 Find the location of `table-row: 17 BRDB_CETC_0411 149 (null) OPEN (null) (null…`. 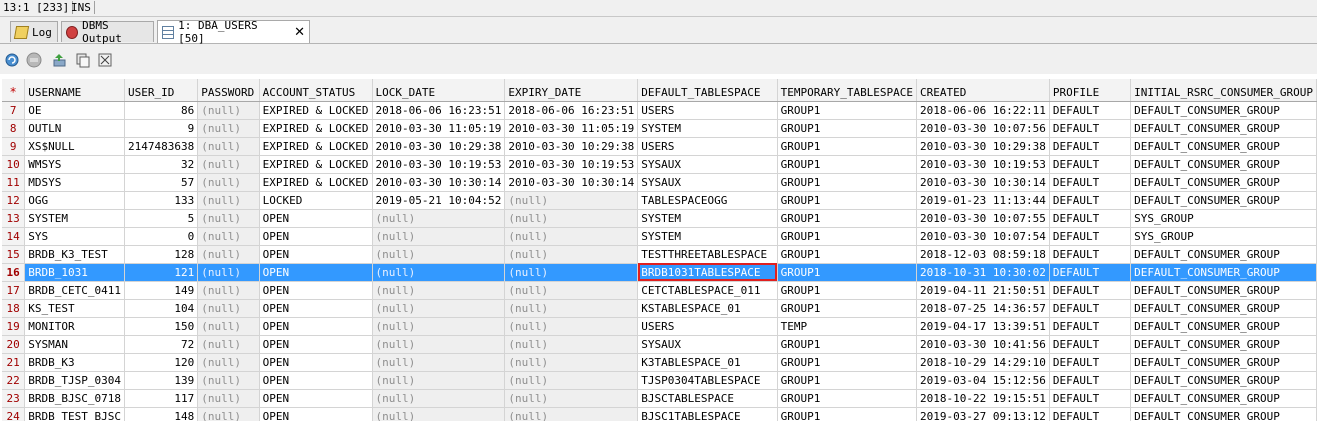

table-row: 17 BRDB_CETC_0411 149 (null) OPEN (null) (null… is located at coordinates (659, 290).